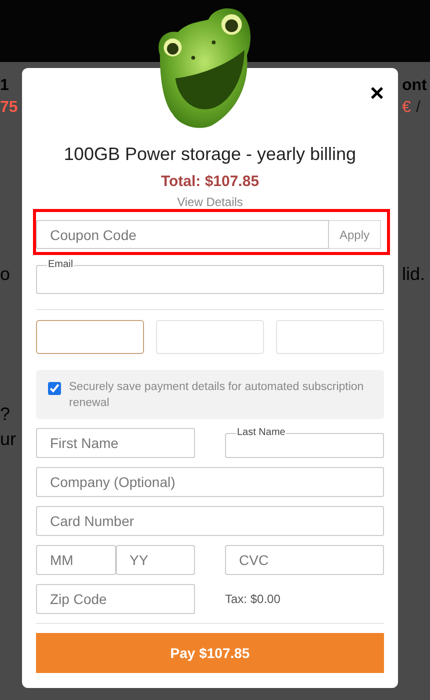 The width and height of the screenshot is (430, 700). I want to click on save-details-label: Securely save payment details for automated subscription renewal, so click(217, 395).